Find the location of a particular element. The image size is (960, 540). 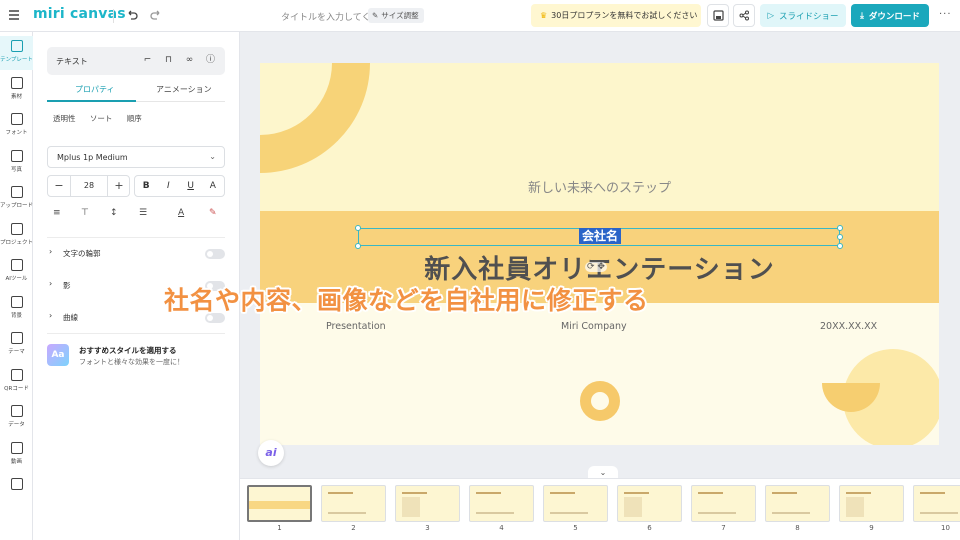

rail-item-theme: テーマ is located at coordinates (16, 345).